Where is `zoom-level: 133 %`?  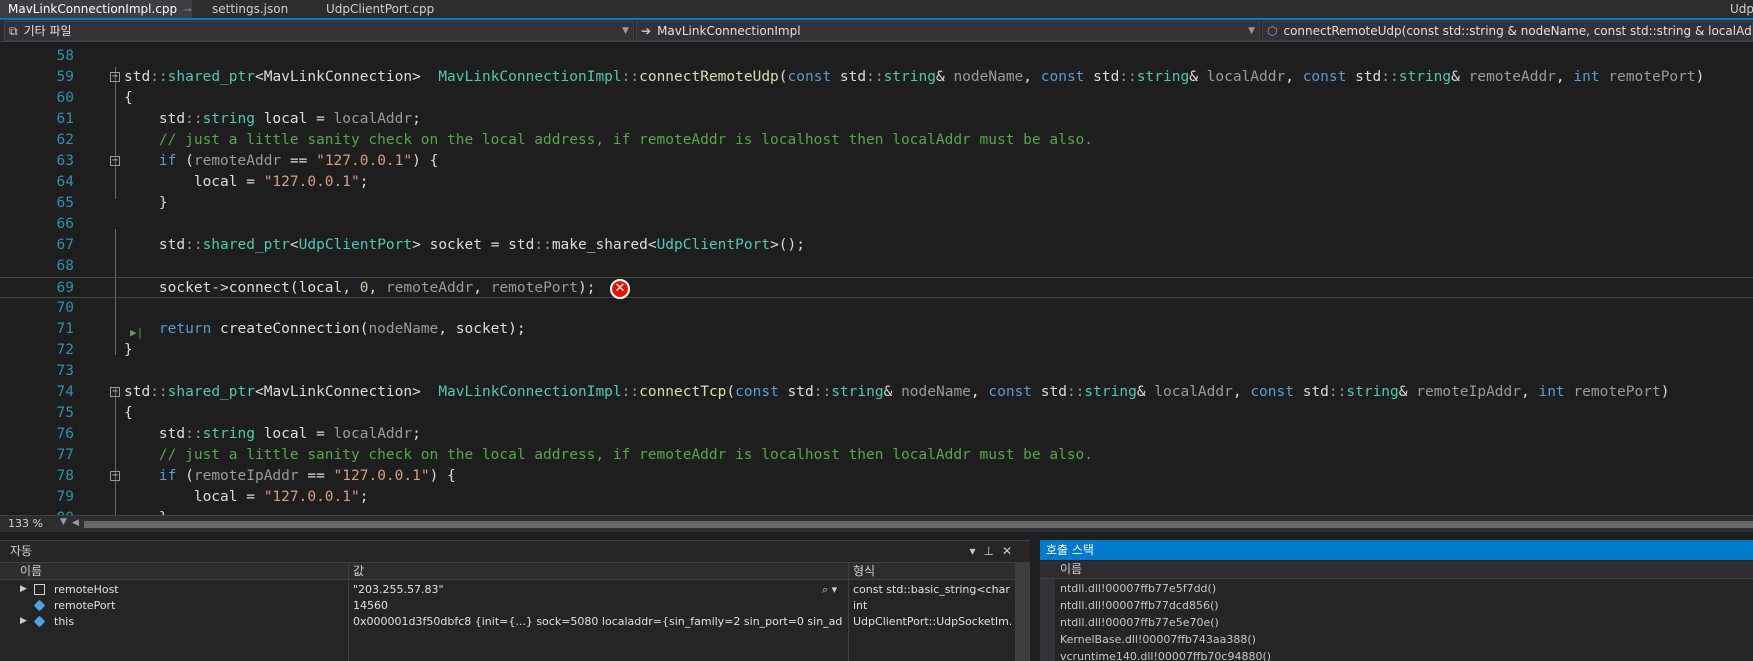 zoom-level: 133 % is located at coordinates (25, 523).